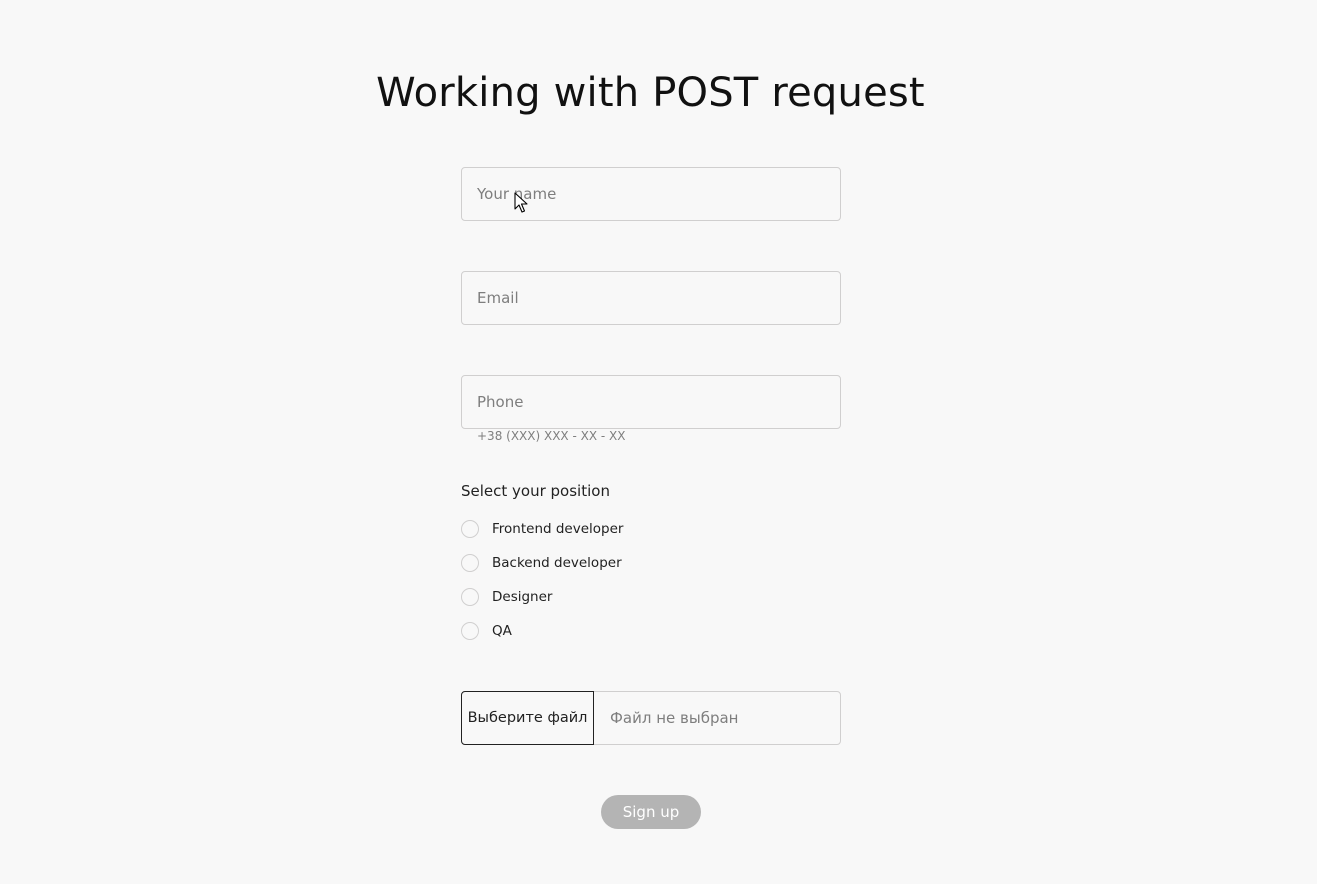  I want to click on page-title: Working with POST request, so click(650, 93).